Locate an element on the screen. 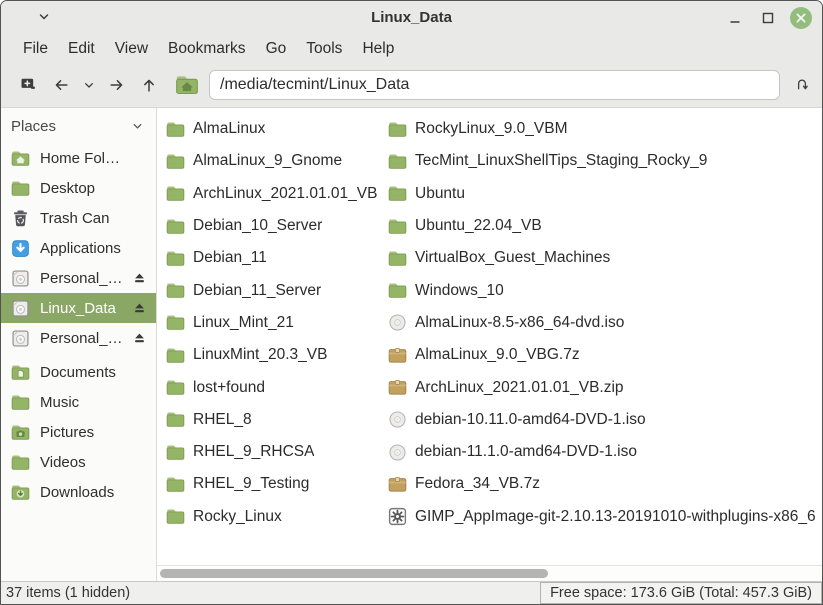 This screenshot has height=605, width=823. sidebar-item-applications: Applications is located at coordinates (78, 248).